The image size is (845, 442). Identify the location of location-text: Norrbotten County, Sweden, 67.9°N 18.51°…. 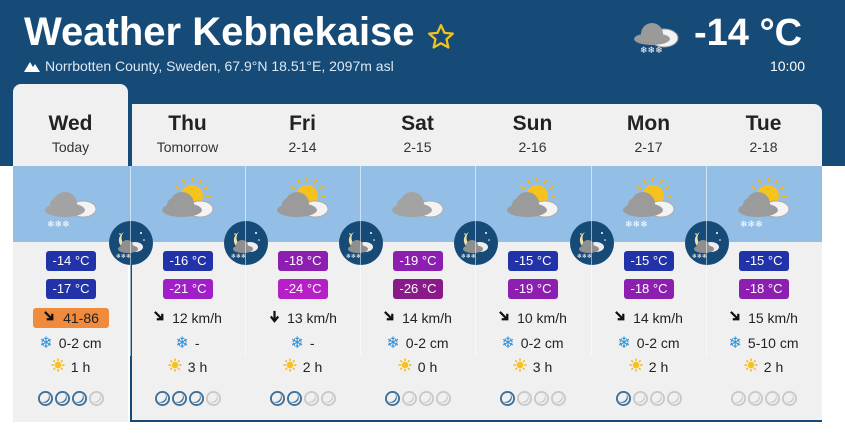
(219, 66).